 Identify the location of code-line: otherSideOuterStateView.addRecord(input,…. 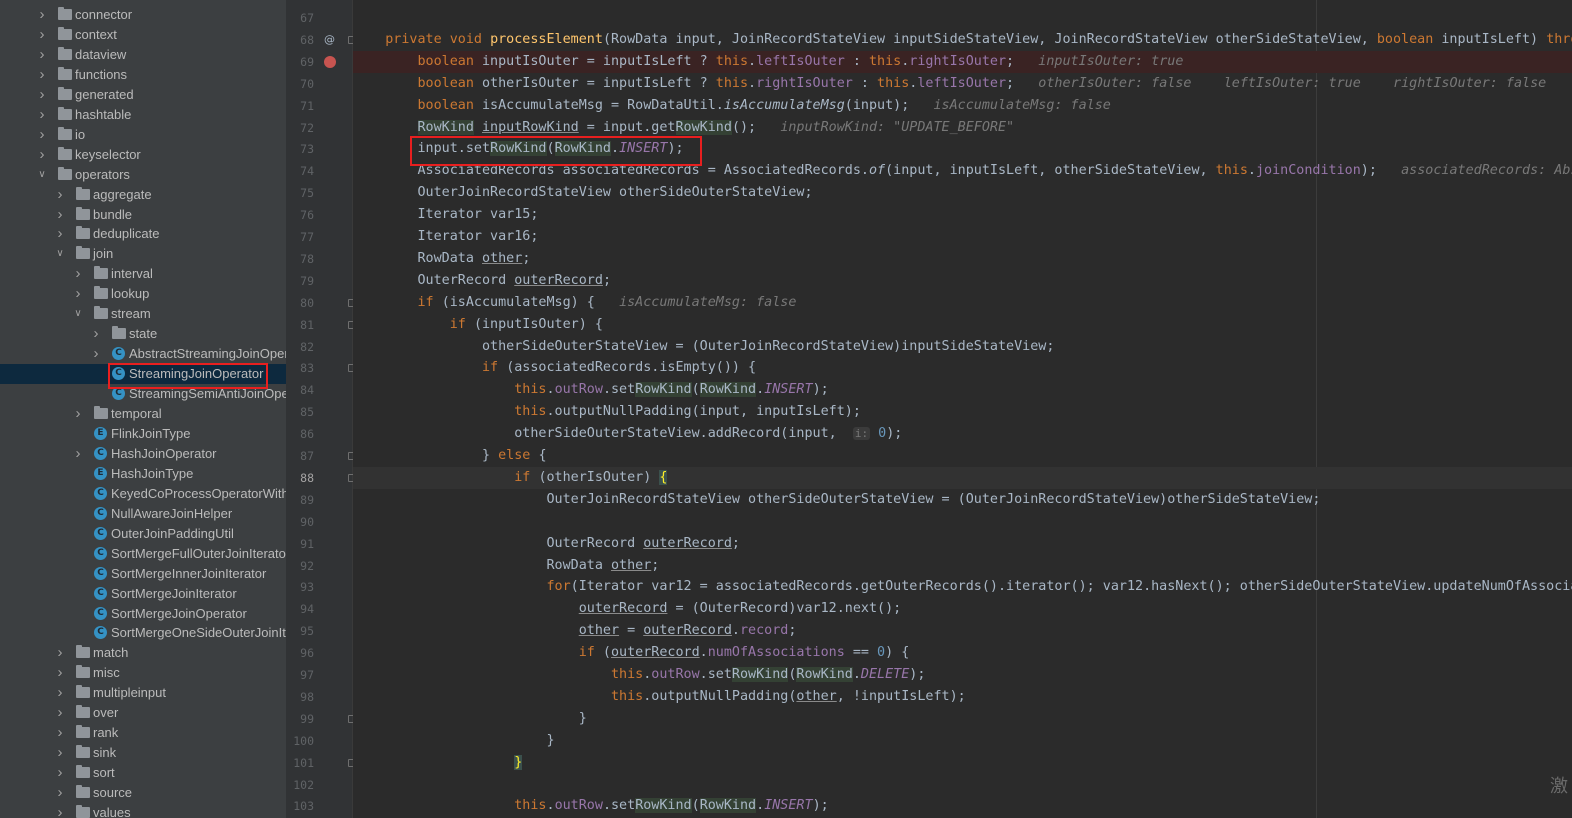
(962, 434).